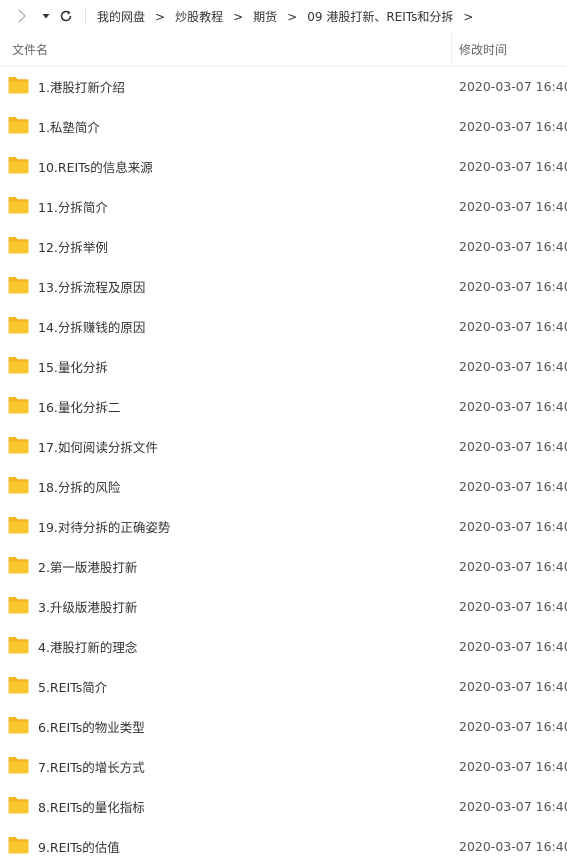 This screenshot has height=866, width=567. Describe the element at coordinates (283, 606) in the screenshot. I see `file-row: 3.升级版港股打新 2020-03-07 16:40` at that location.